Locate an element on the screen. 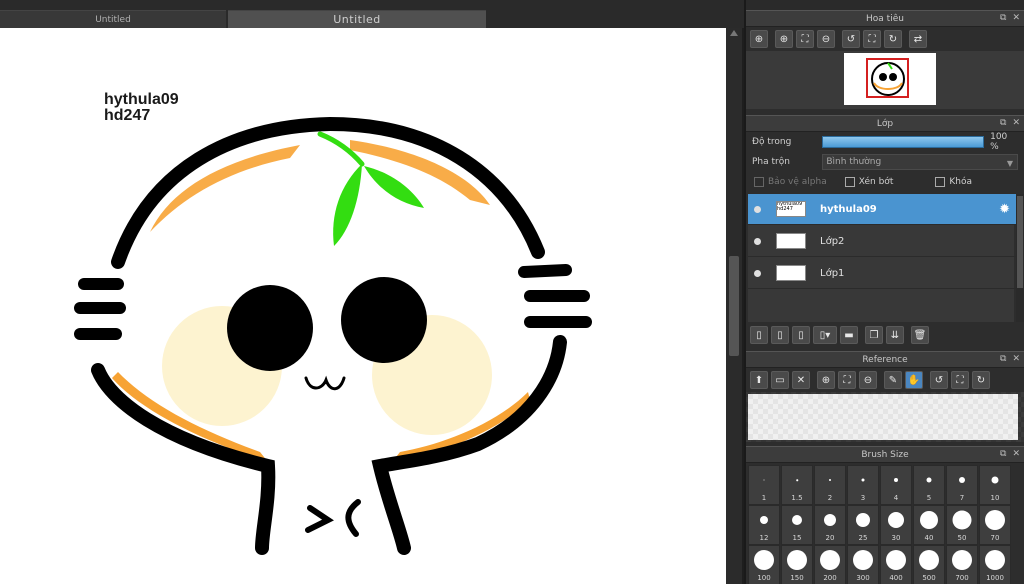 The height and width of the screenshot is (584, 1024). load-icon: ⬆ is located at coordinates (759, 380).